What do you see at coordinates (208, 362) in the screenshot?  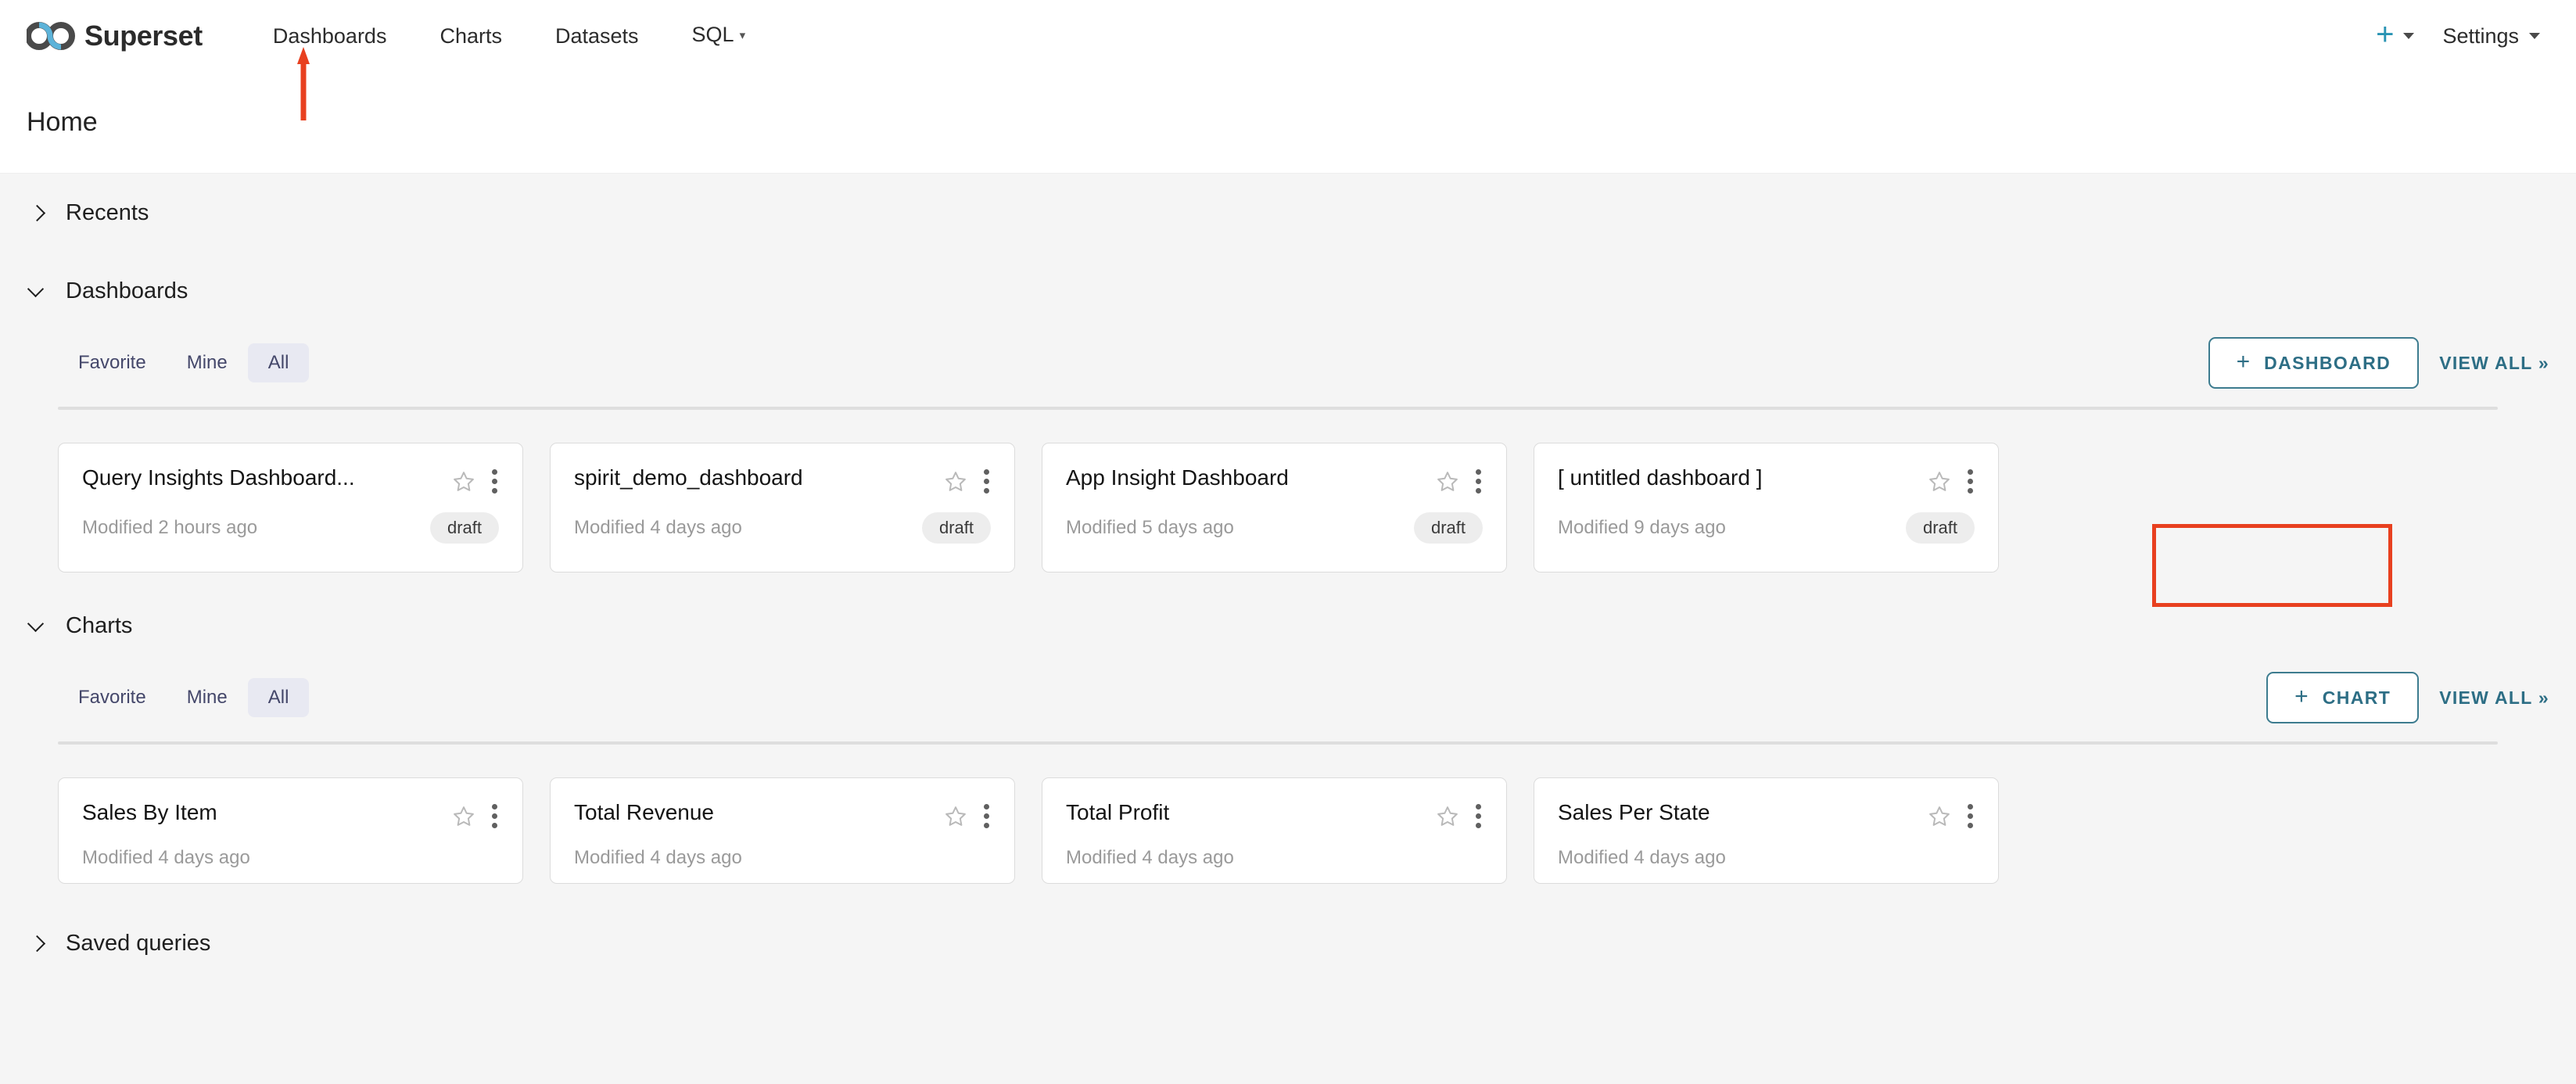 I see `tab-dashboards-mine: Mine` at bounding box center [208, 362].